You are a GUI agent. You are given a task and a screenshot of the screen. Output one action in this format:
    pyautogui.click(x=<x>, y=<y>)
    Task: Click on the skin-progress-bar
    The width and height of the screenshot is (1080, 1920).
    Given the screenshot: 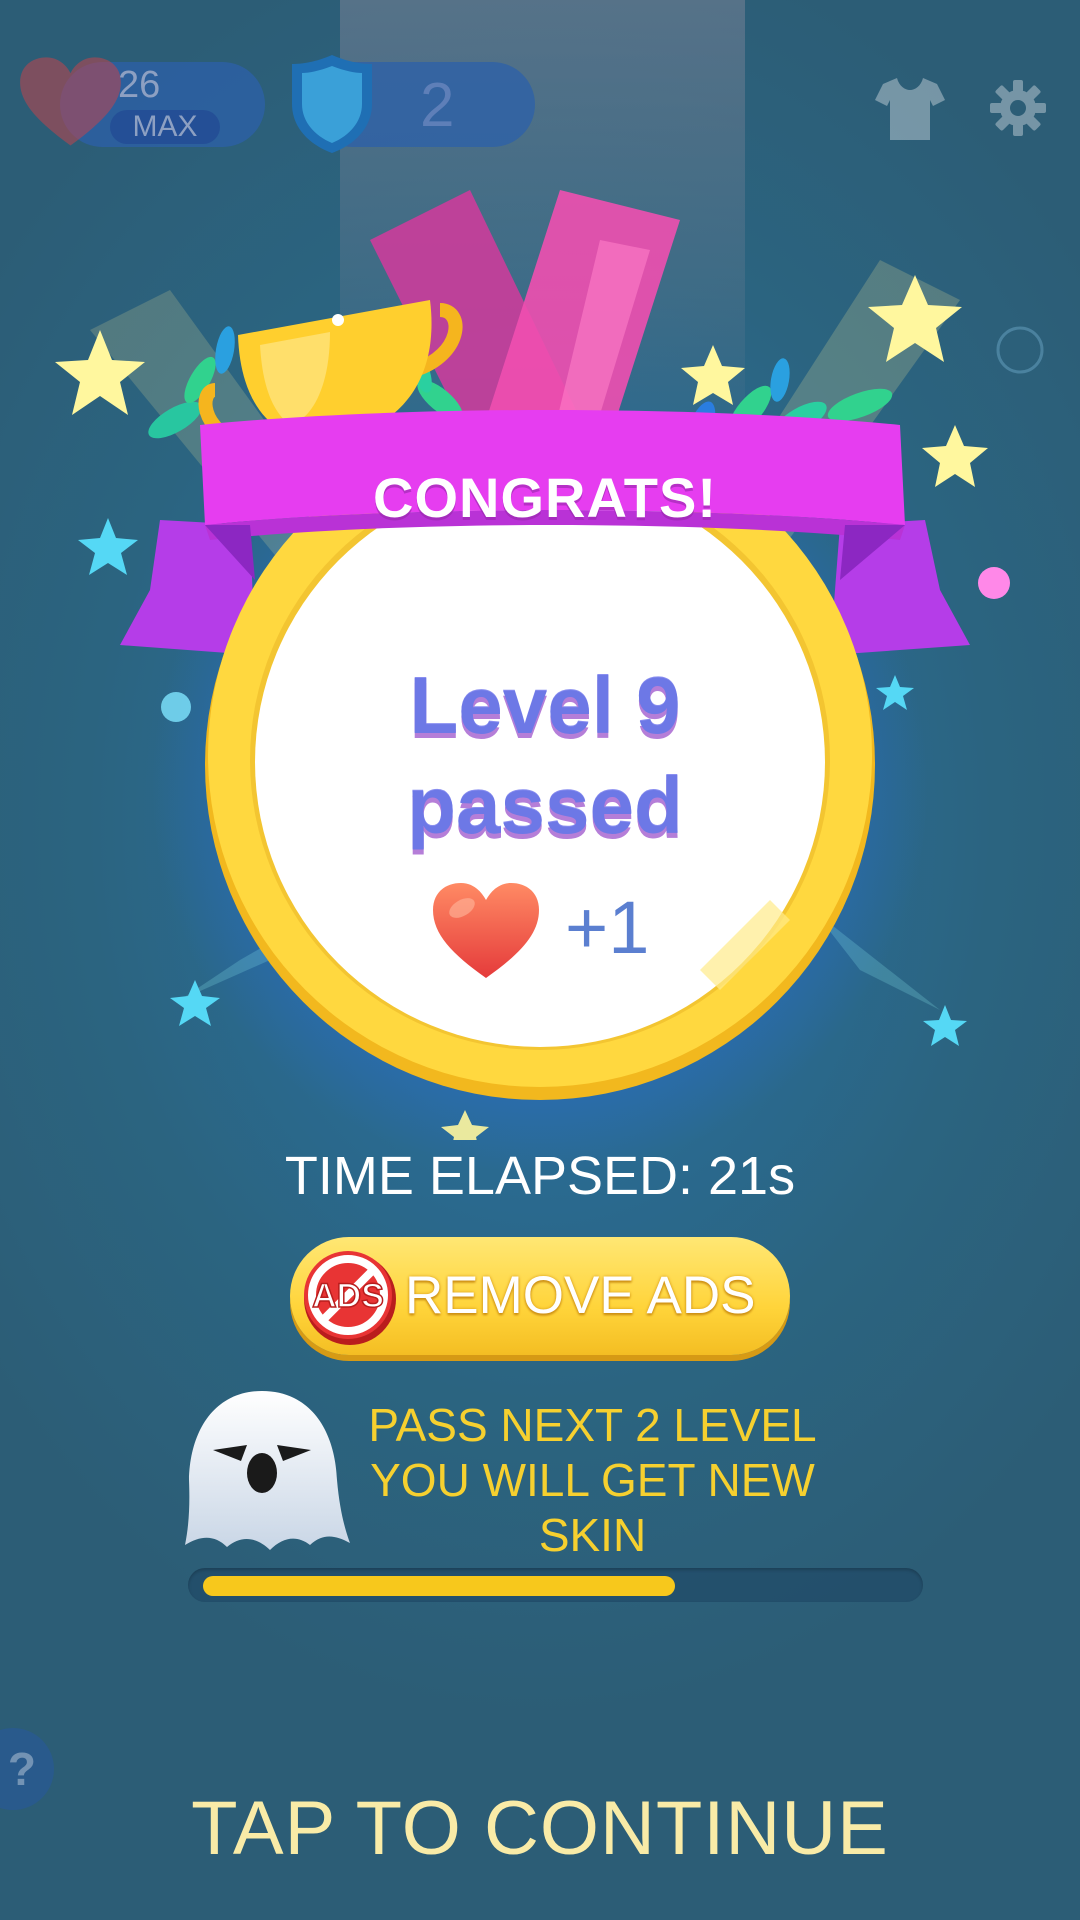 What is the action you would take?
    pyautogui.click(x=555, y=1585)
    